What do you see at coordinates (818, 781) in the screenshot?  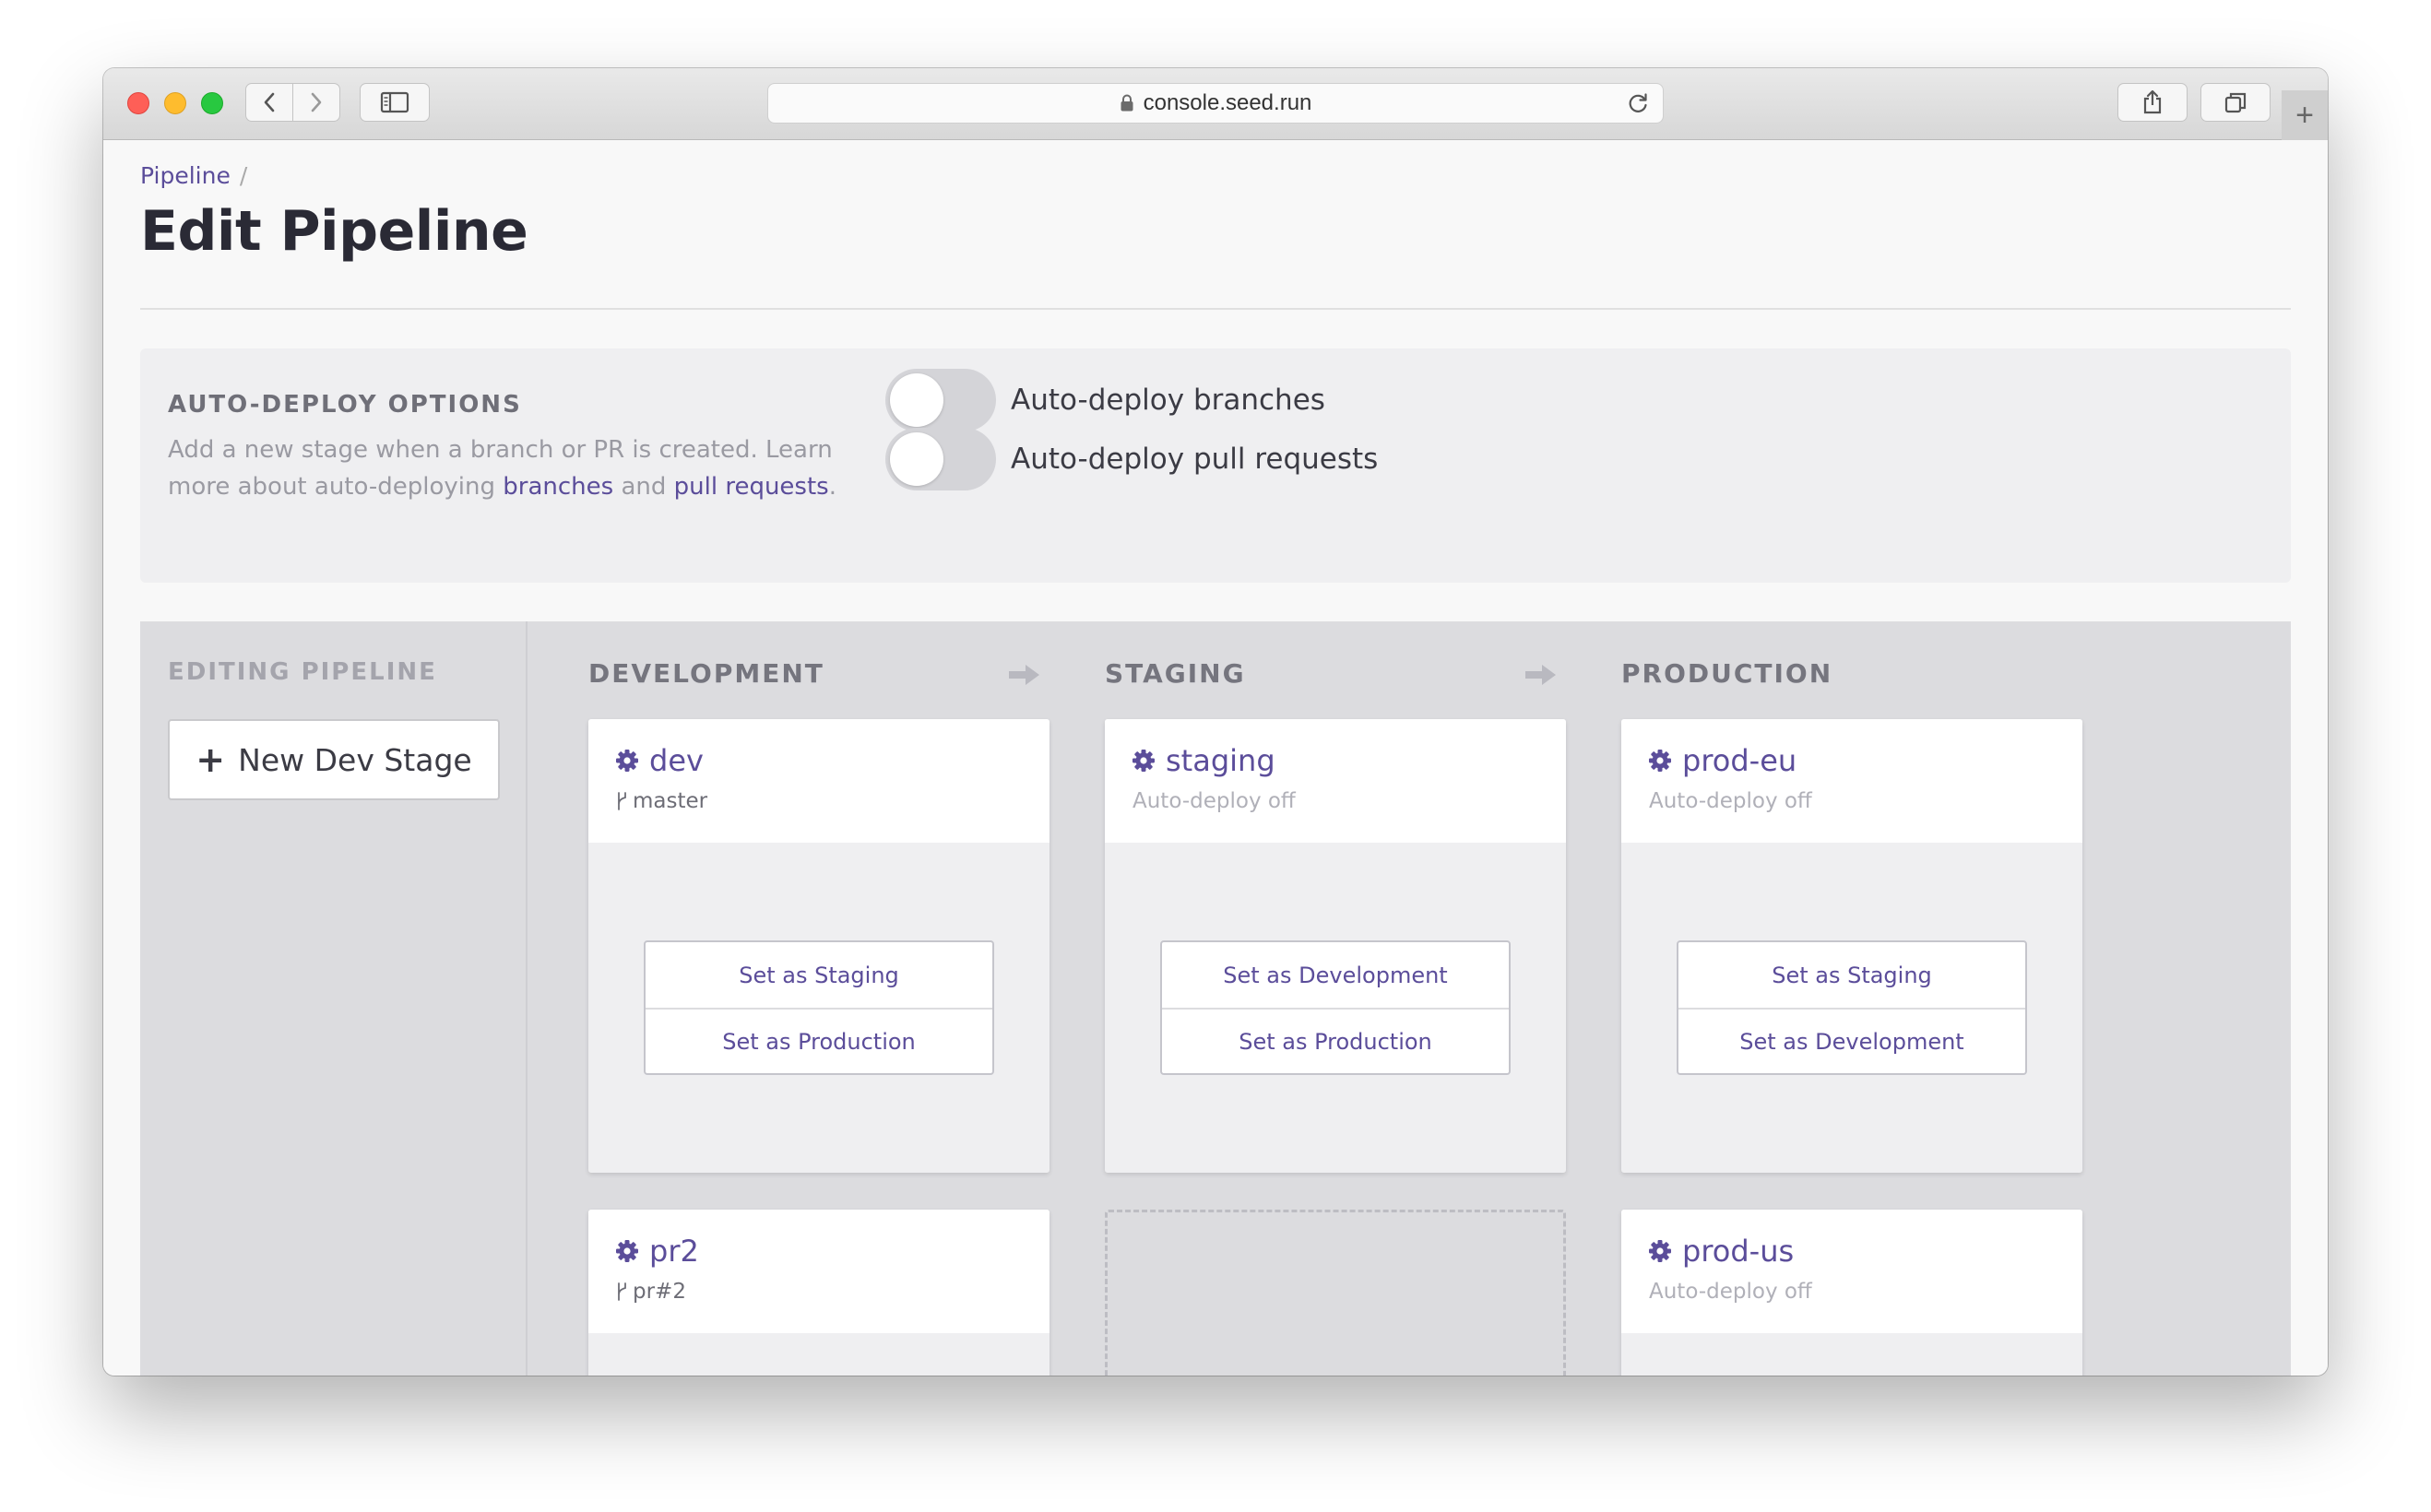 I see `stage-card-header: dev master` at bounding box center [818, 781].